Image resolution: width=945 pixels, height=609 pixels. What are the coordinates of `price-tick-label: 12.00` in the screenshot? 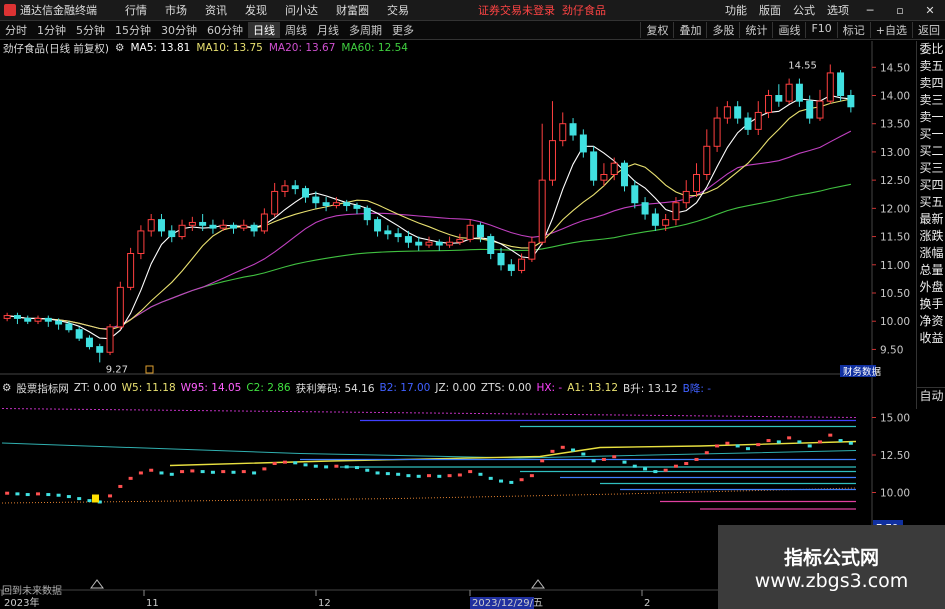 It's located at (895, 209).